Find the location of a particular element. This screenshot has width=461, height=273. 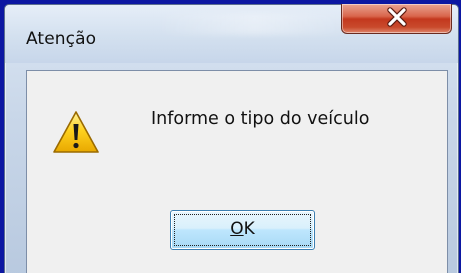

ok-button-label-rest: K is located at coordinates (249, 229).